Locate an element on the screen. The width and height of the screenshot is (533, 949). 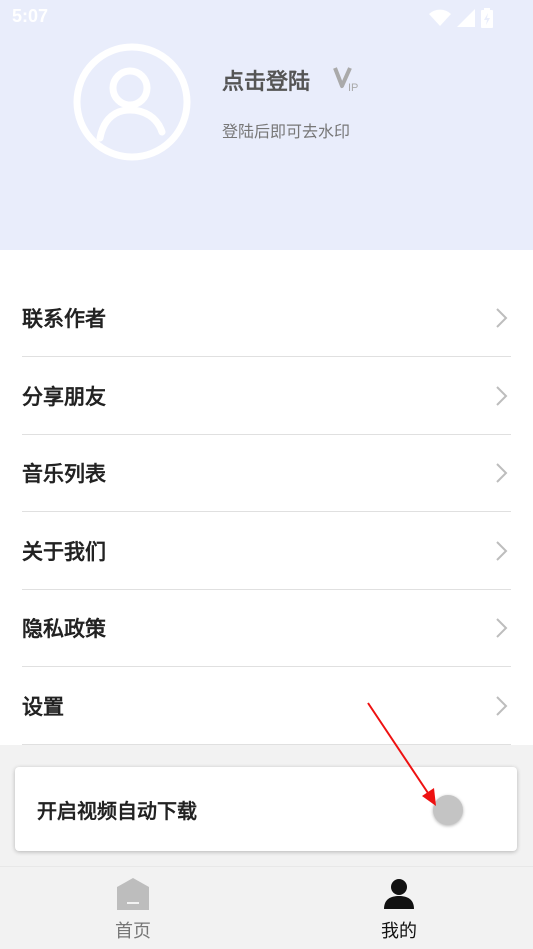
menu-item-label: 设置 is located at coordinates (43, 706).